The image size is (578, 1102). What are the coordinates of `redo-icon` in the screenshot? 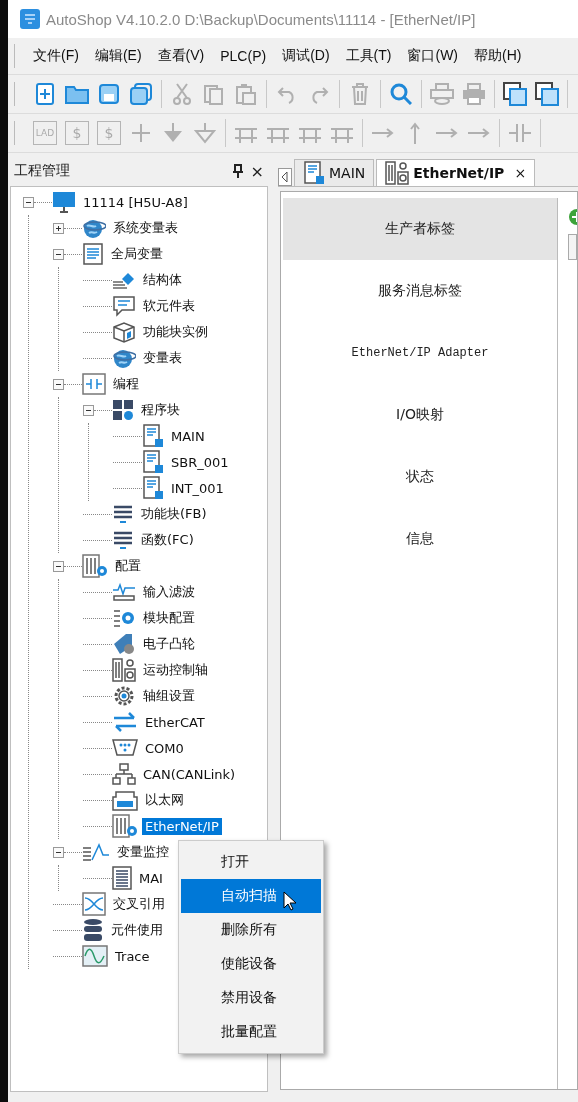 It's located at (319, 94).